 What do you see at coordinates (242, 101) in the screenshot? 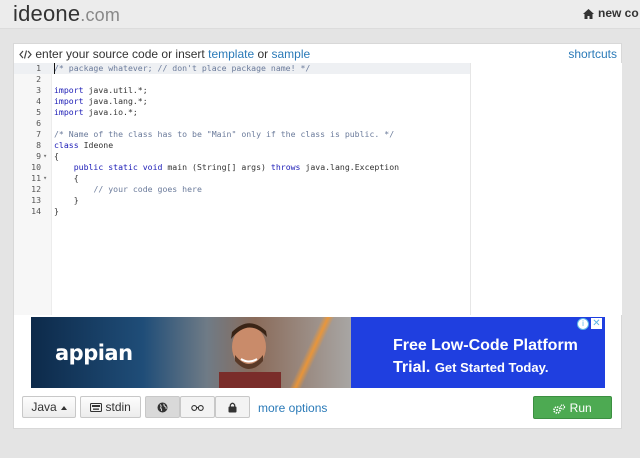
I see `code-line: 4 import java.lang.*;` at bounding box center [242, 101].